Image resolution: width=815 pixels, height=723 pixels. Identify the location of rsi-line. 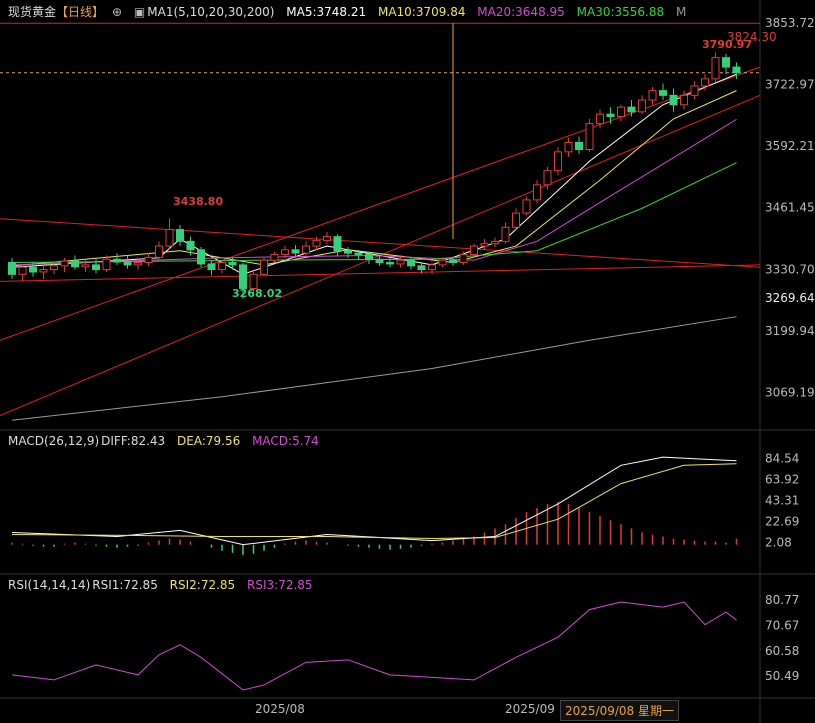
(374, 646).